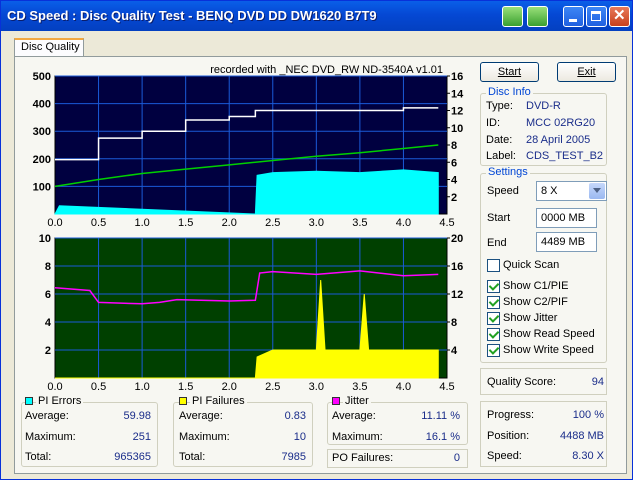 This screenshot has height=480, width=633. What do you see at coordinates (596, 16) in the screenshot?
I see `maximize-button` at bounding box center [596, 16].